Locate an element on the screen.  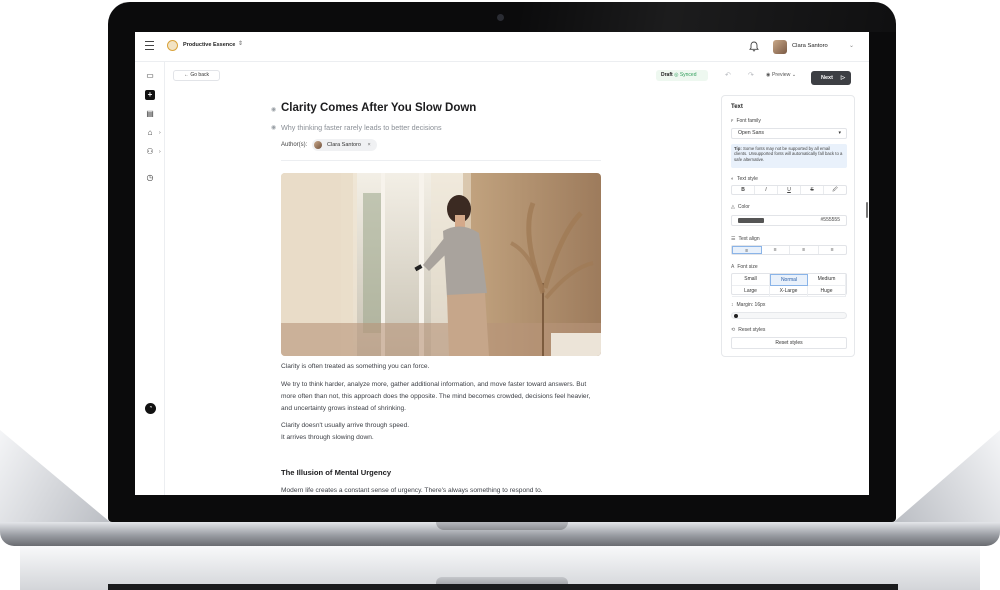
color-icon: ◬ is located at coordinates (733, 207).